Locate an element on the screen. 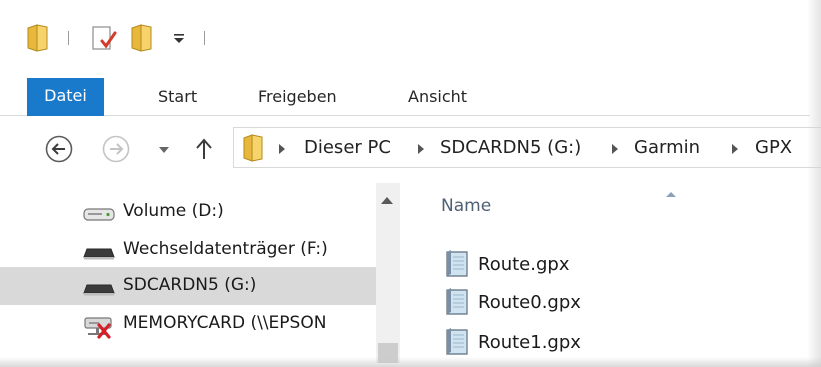 The height and width of the screenshot is (367, 821). tab-ansicht: Ansicht is located at coordinates (437, 96).